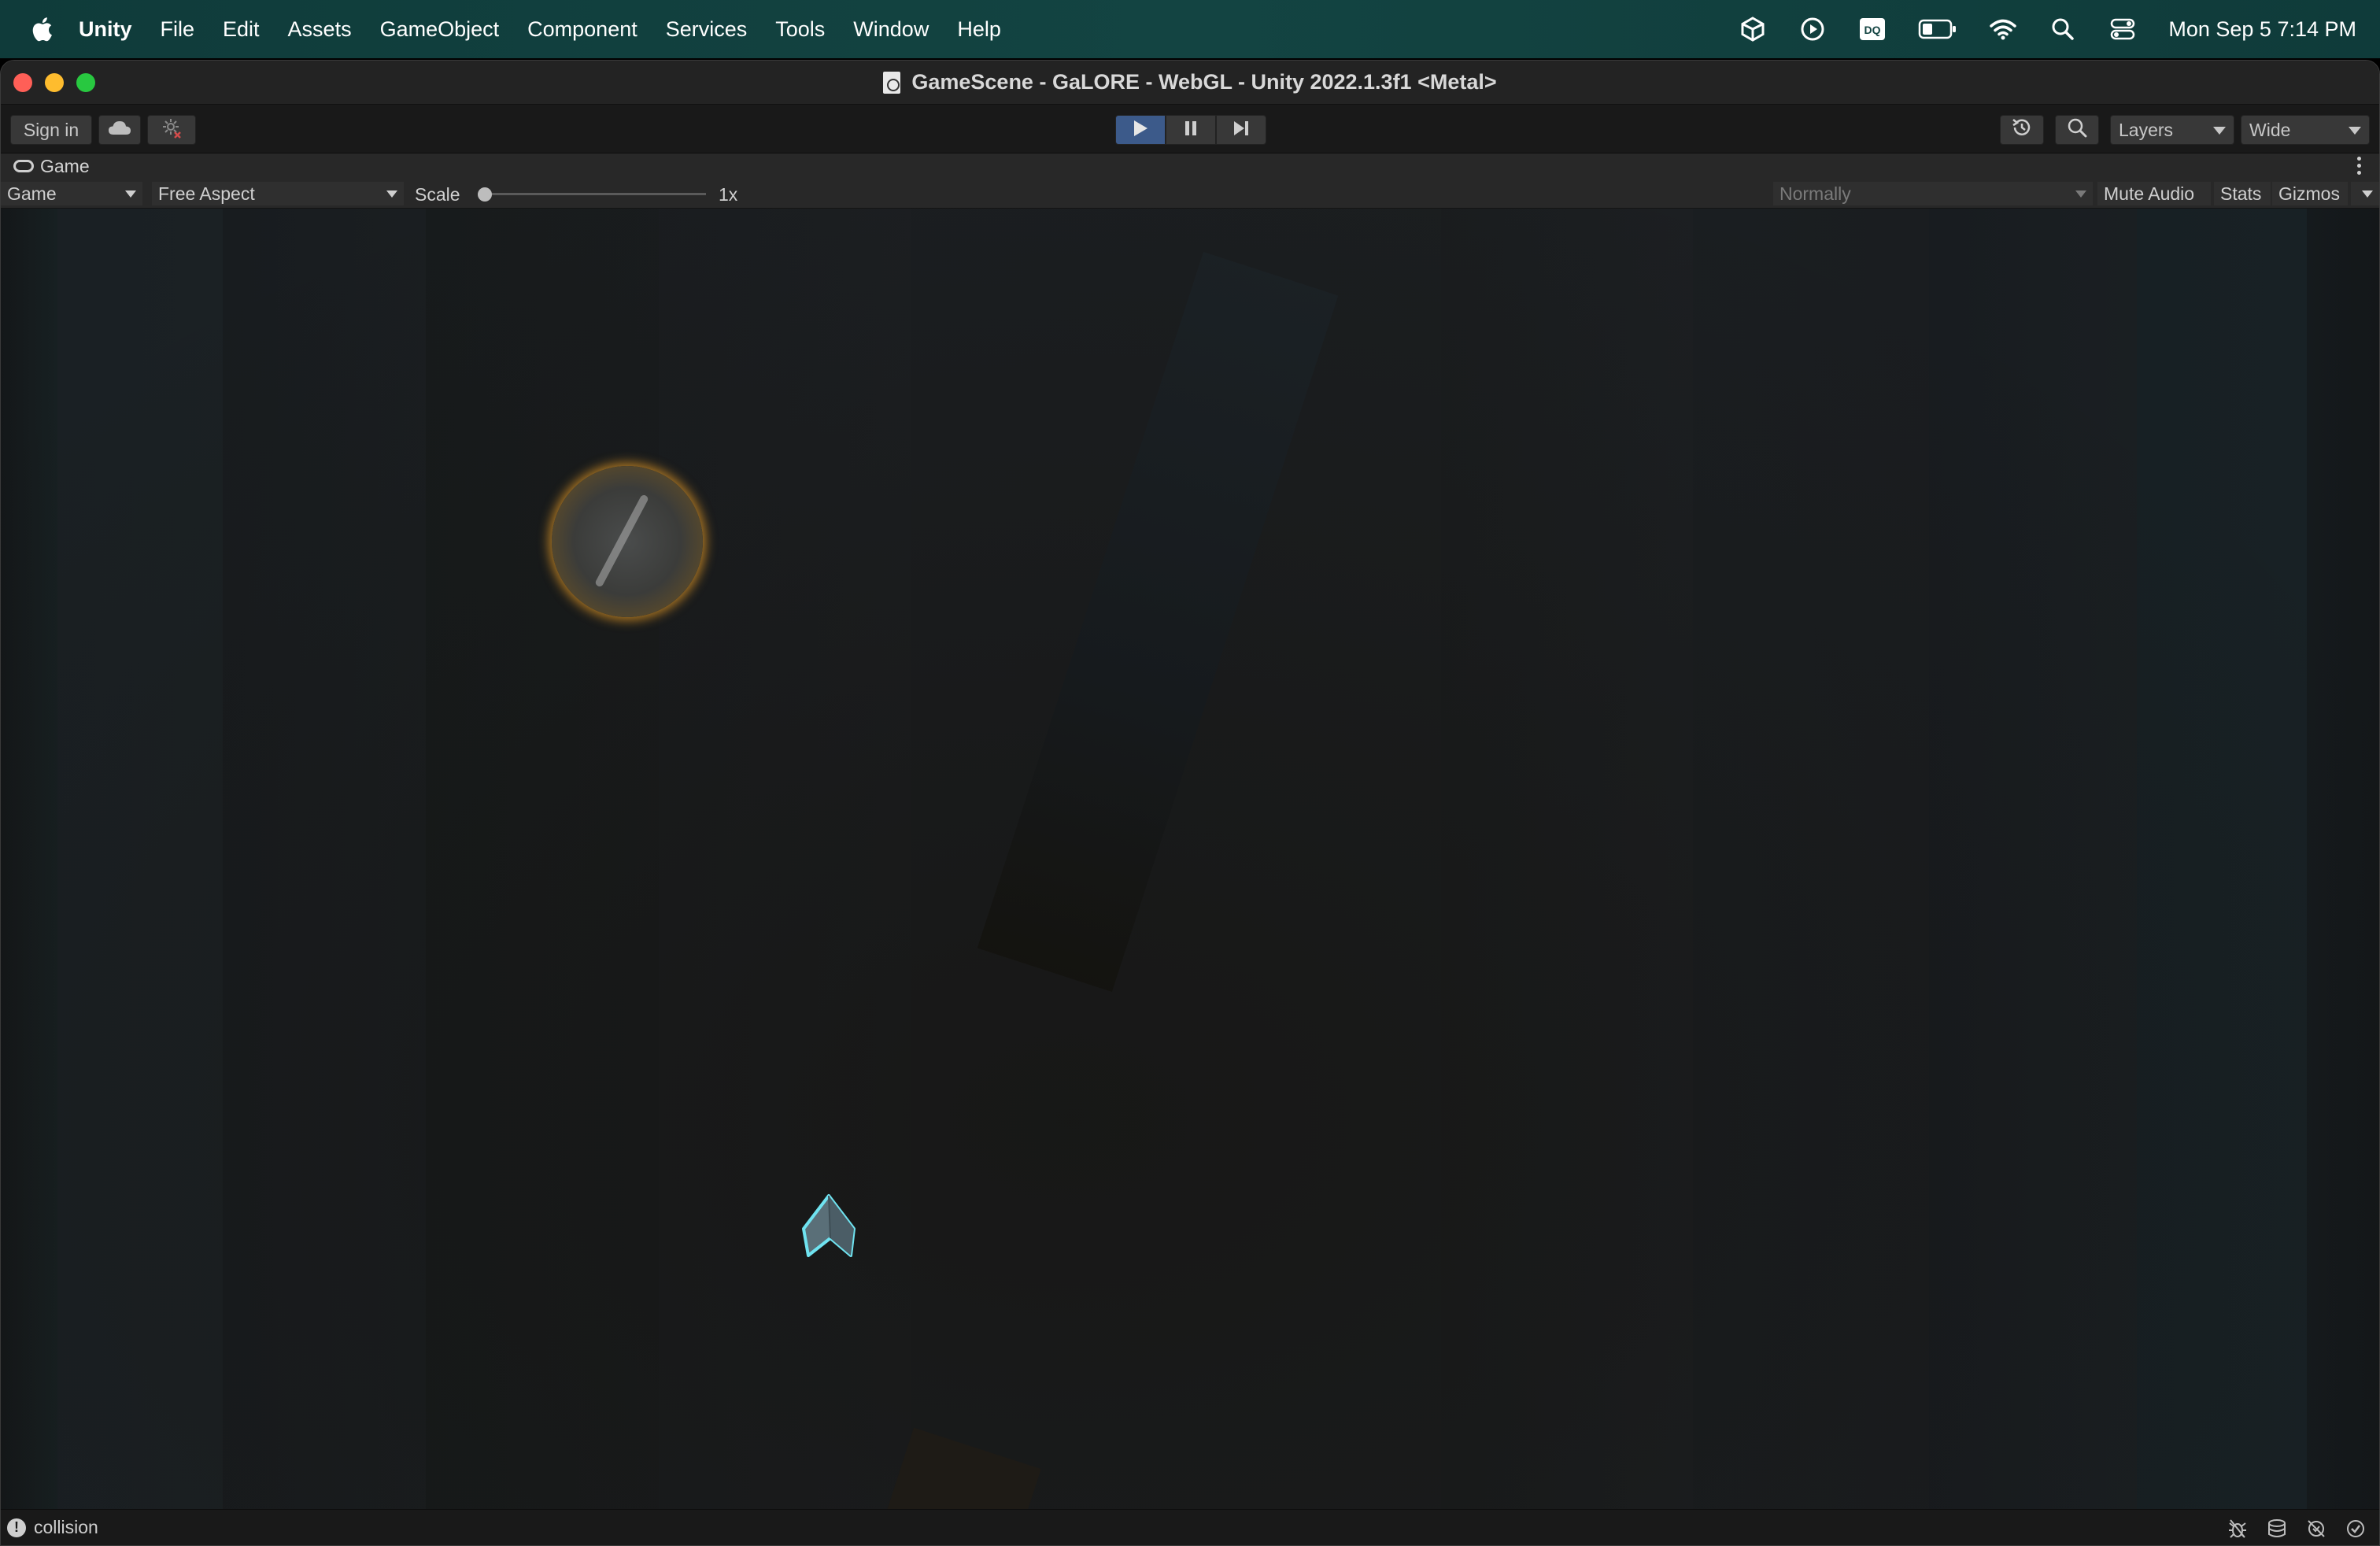 The width and height of the screenshot is (2380, 1546). What do you see at coordinates (979, 29) in the screenshot?
I see `menu-help: Help` at bounding box center [979, 29].